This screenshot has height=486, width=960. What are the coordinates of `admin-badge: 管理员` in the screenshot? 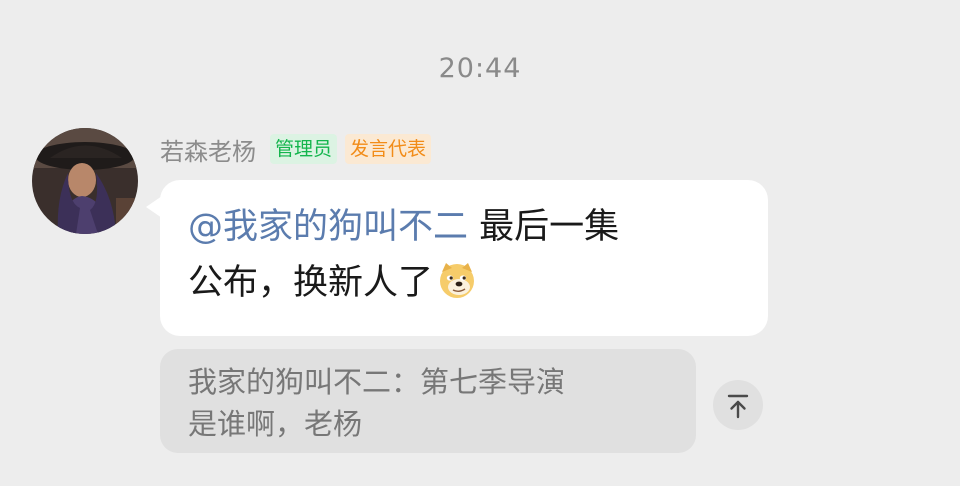 It's located at (304, 149).